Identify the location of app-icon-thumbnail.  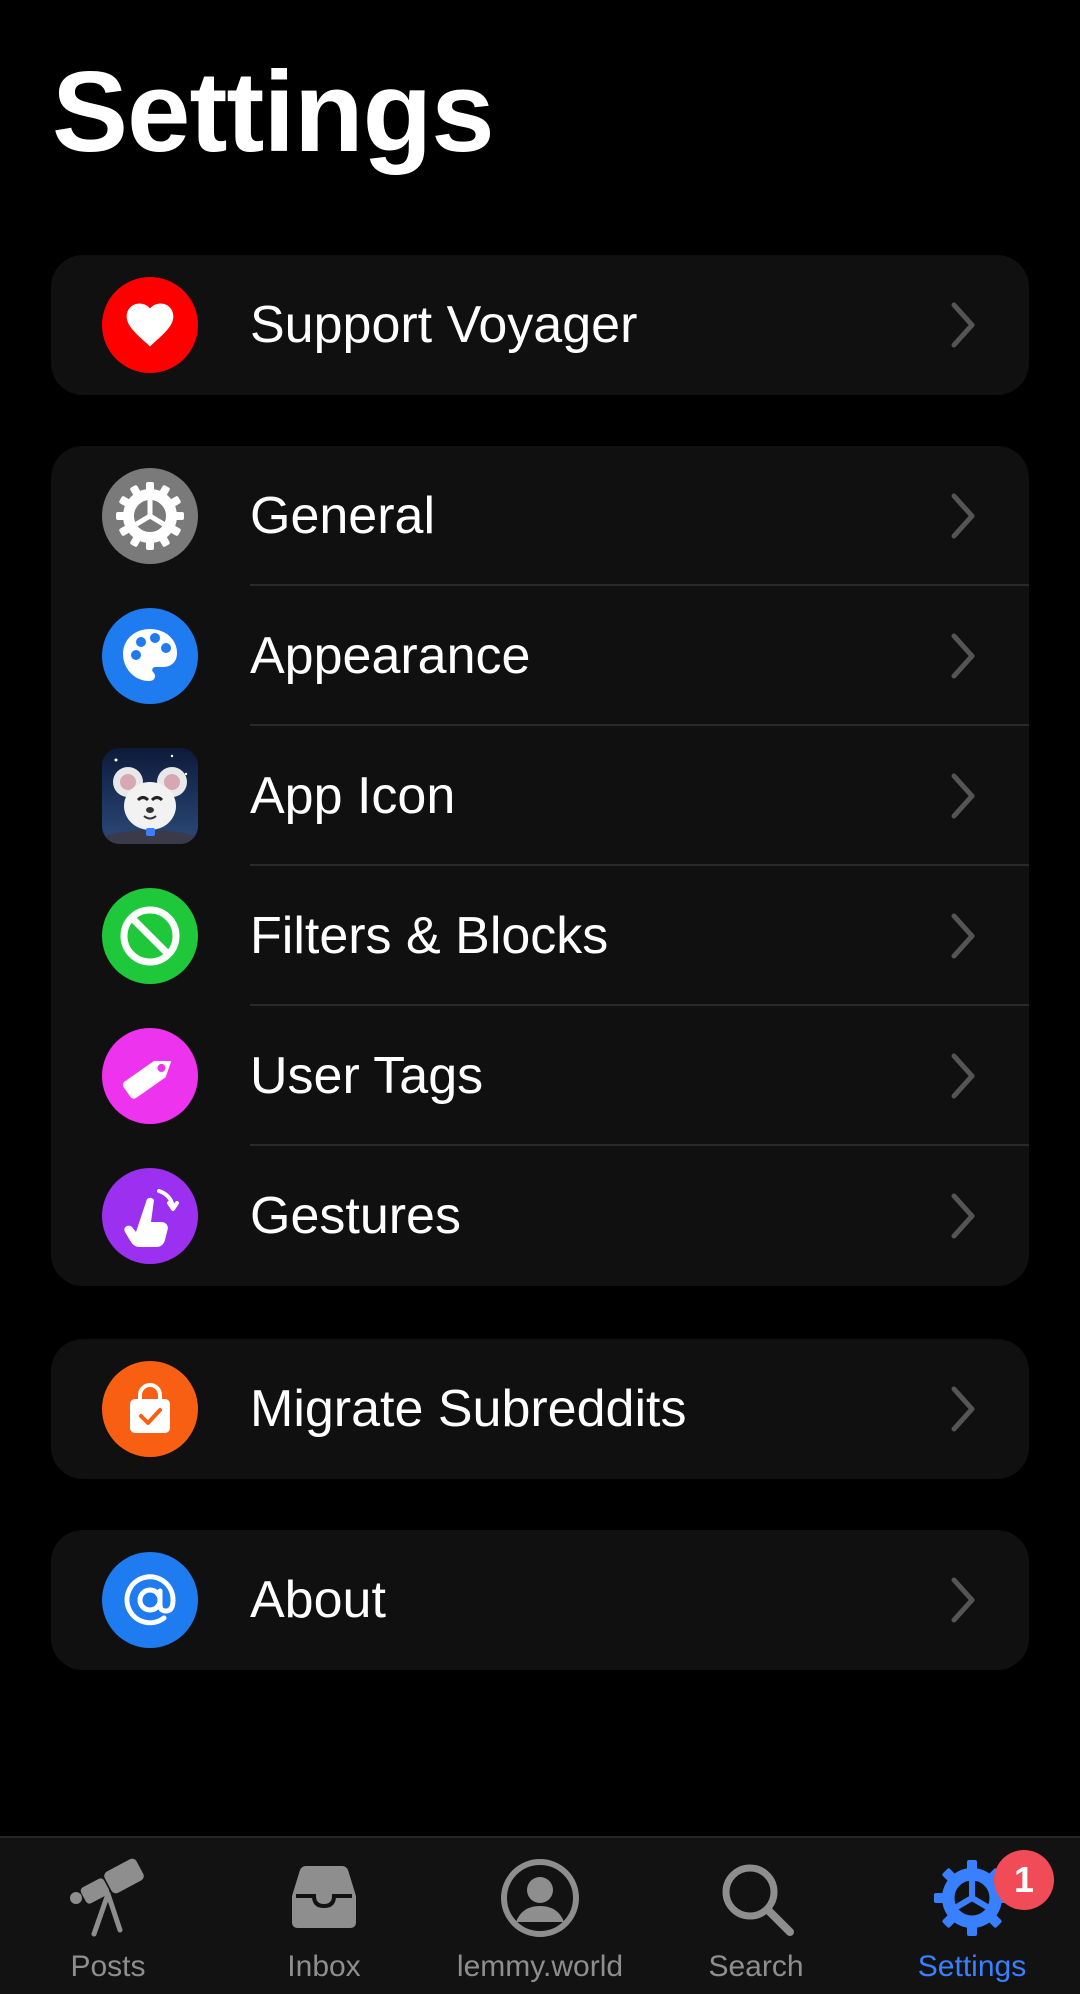
(150, 796).